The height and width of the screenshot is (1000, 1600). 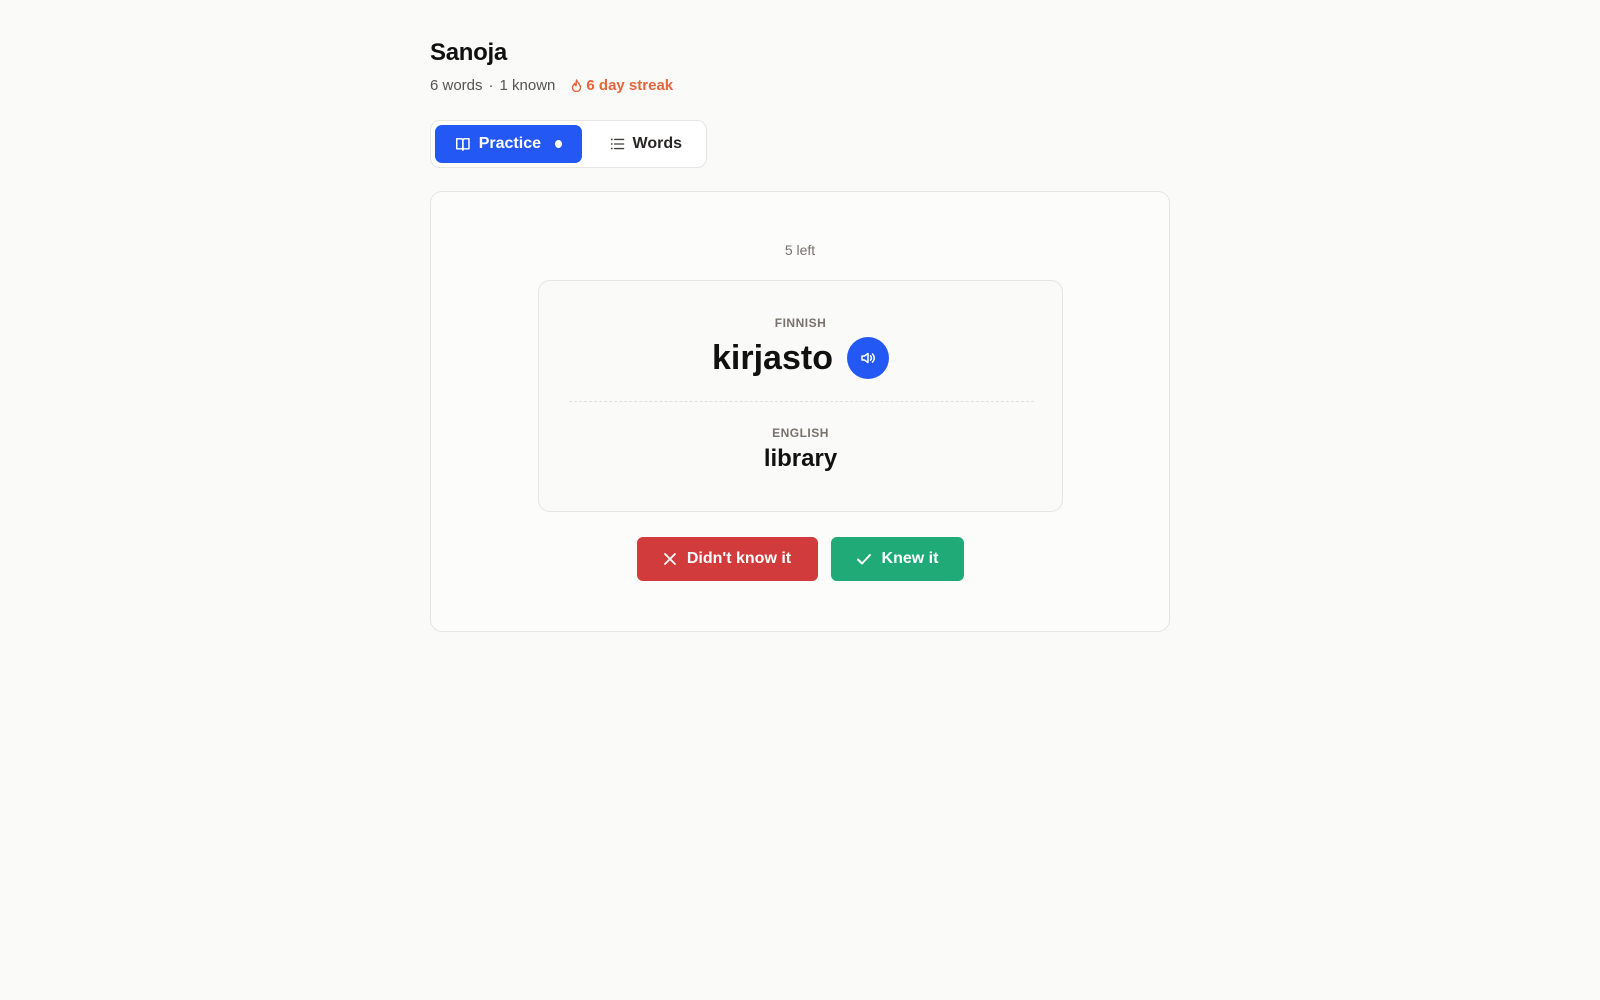 I want to click on tab-practice-label: Practice, so click(x=509, y=143).